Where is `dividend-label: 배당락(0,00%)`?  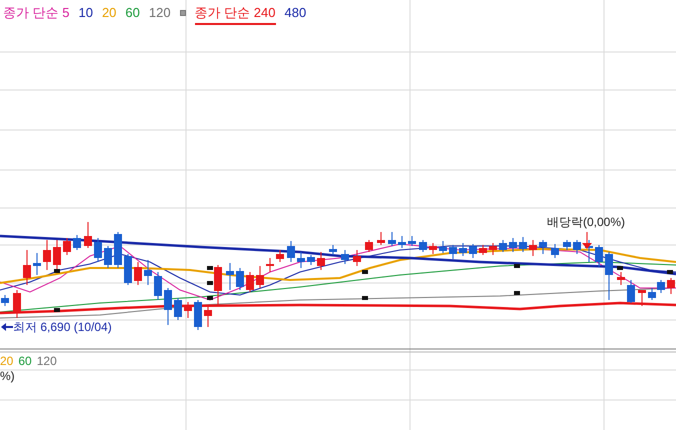 dividend-label: 배당락(0,00%) is located at coordinates (586, 222).